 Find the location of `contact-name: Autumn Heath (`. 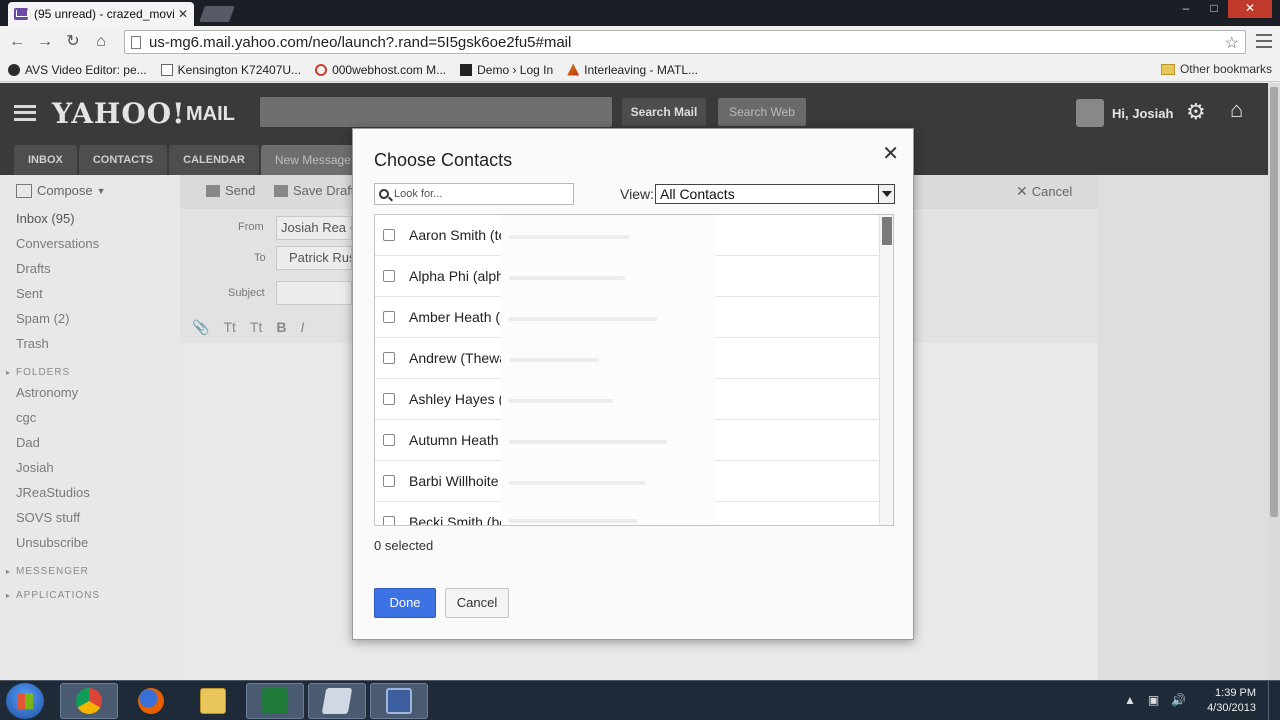

contact-name: Autumn Heath ( is located at coordinates (458, 440).